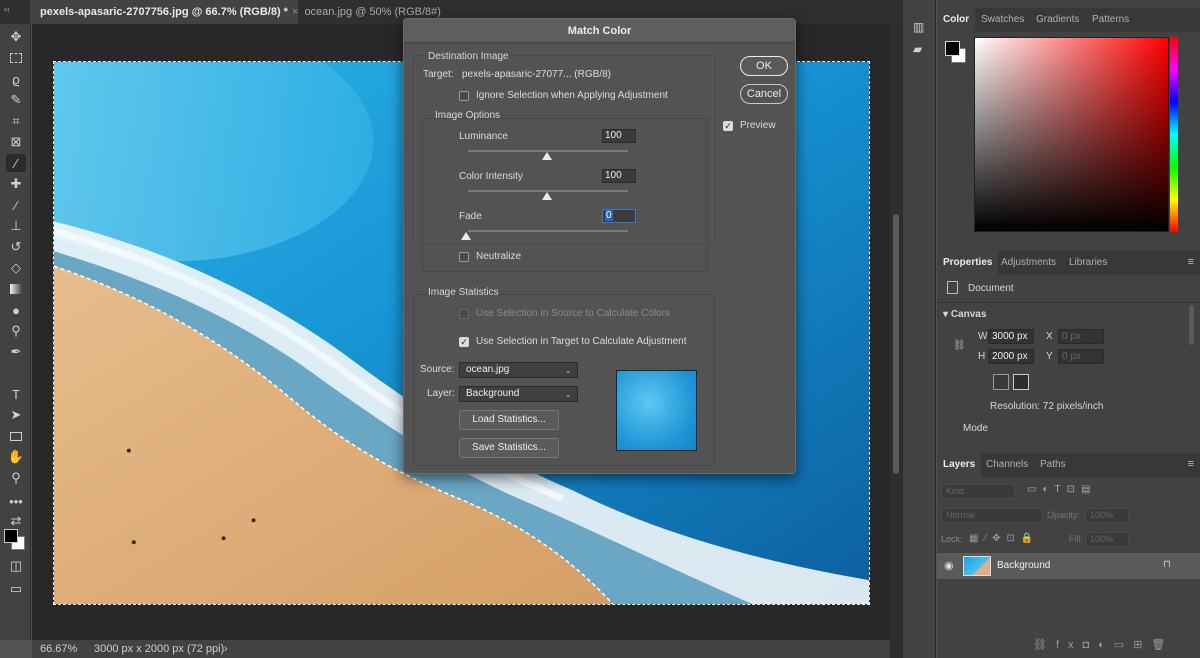 This screenshot has height=658, width=1200. What do you see at coordinates (1057, 20) in the screenshot?
I see `tab-gradients: Gradients` at bounding box center [1057, 20].